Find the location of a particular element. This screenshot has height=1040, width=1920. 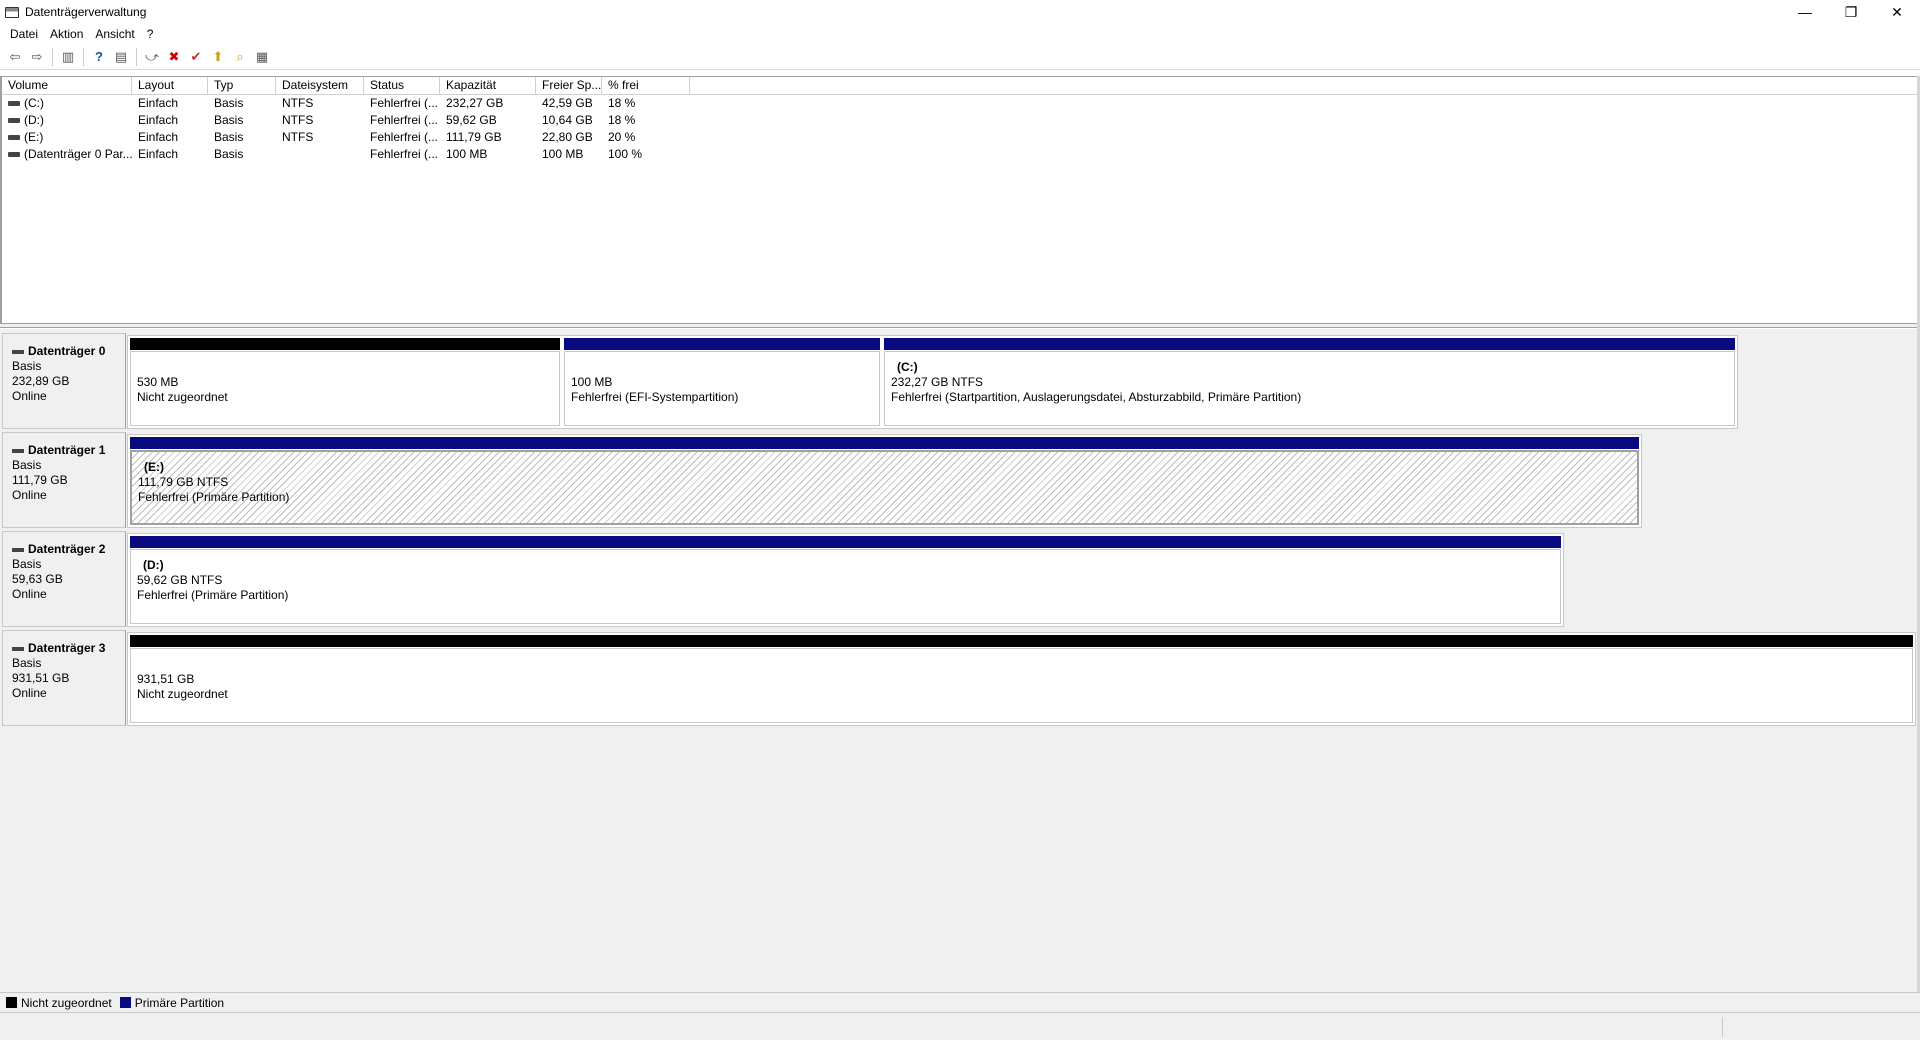

disk-name-text: Datenträger 1 is located at coordinates (67, 450).